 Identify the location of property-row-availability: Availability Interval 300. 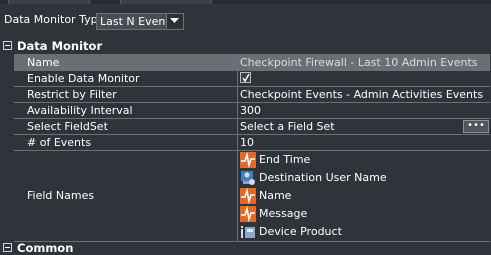
(252, 111).